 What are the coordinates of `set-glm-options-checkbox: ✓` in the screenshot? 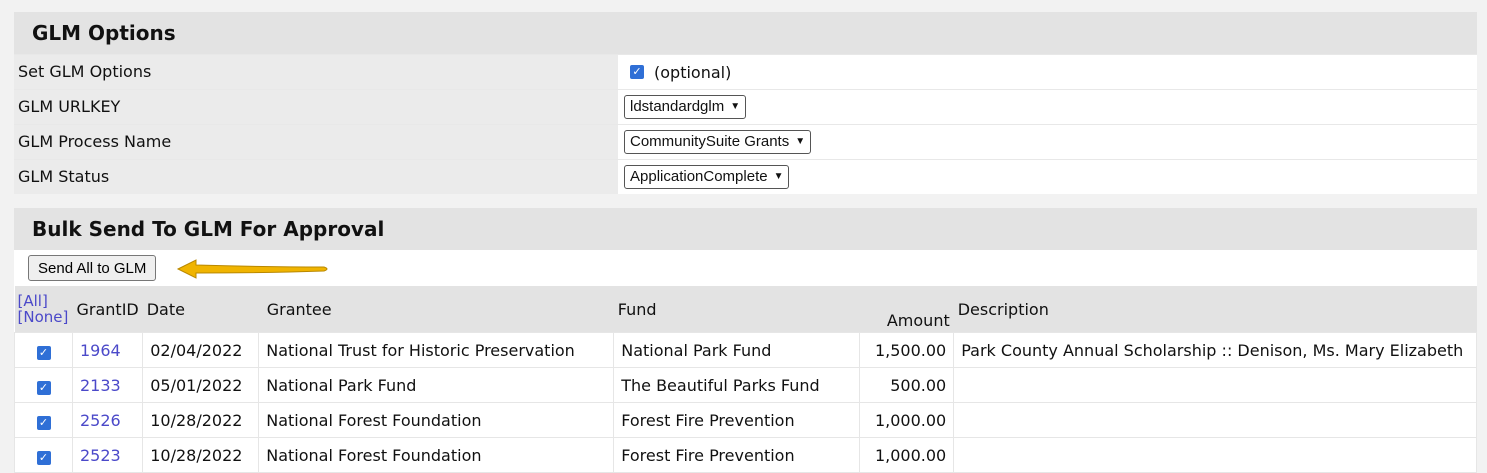 It's located at (637, 72).